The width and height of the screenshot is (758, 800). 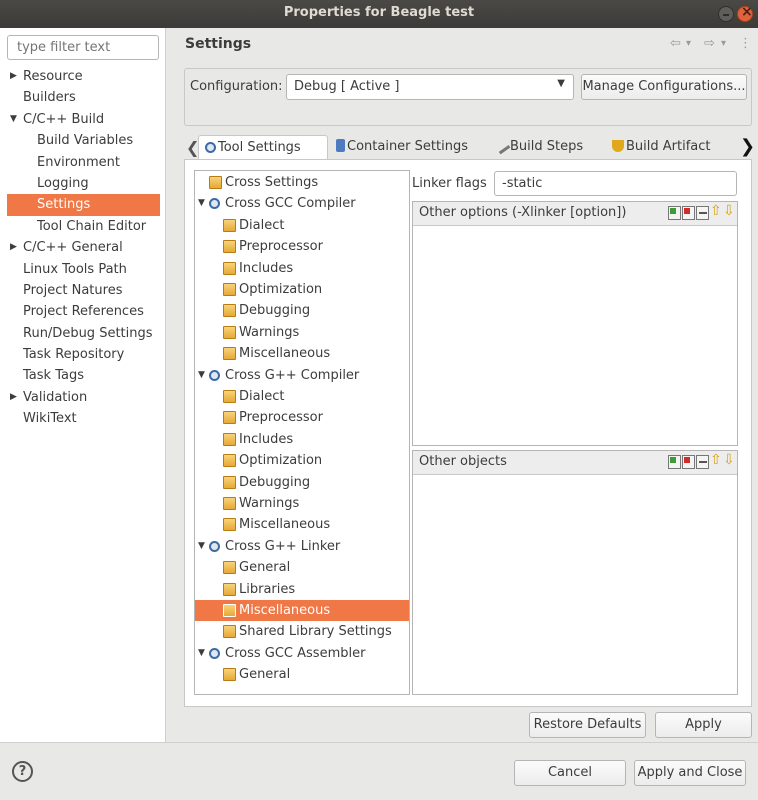 I want to click on forward-menu-icon: ▾, so click(x=723, y=43).